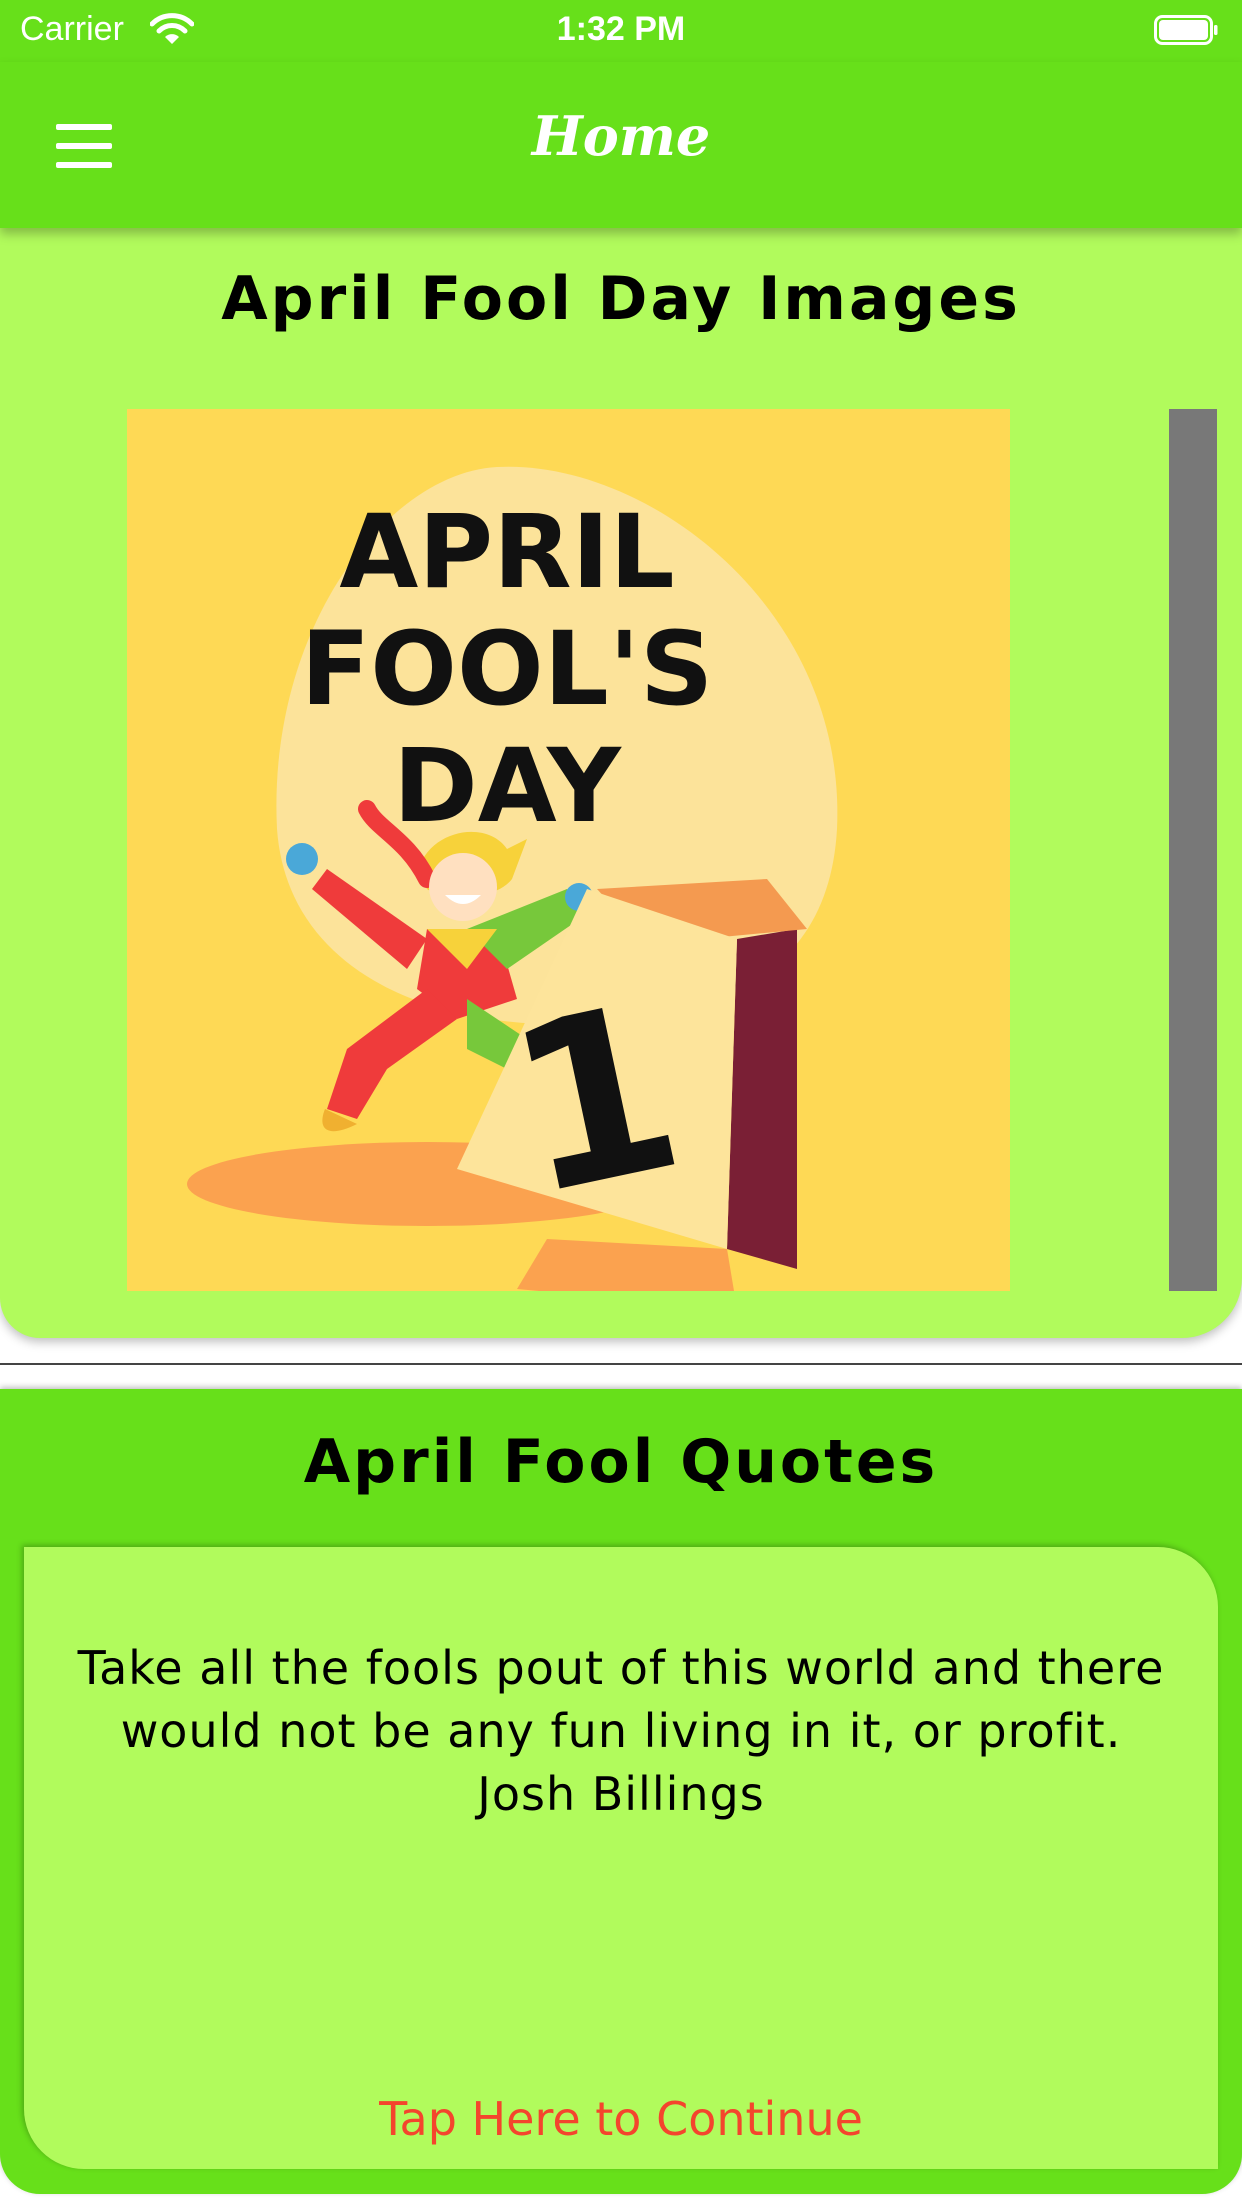 The image size is (1242, 2208). What do you see at coordinates (1193, 850) in the screenshot?
I see `next-image-preview` at bounding box center [1193, 850].